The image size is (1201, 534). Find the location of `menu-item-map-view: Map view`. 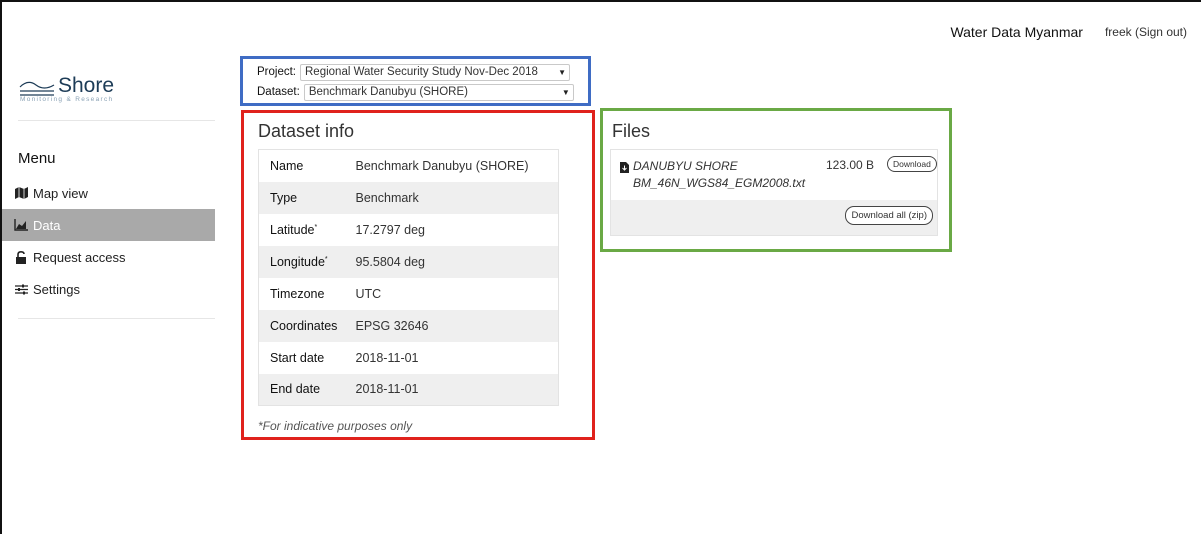

menu-item-map-view: Map view is located at coordinates (108, 193).